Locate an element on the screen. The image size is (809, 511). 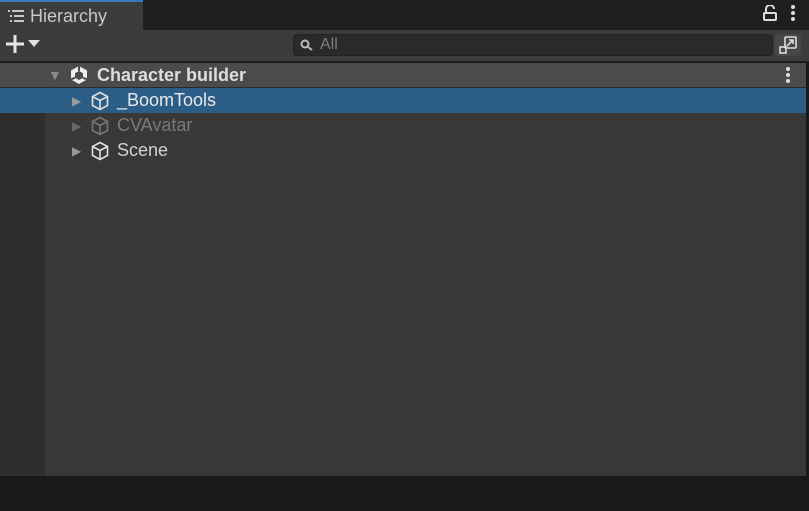
toolbar: All is located at coordinates (404, 46).